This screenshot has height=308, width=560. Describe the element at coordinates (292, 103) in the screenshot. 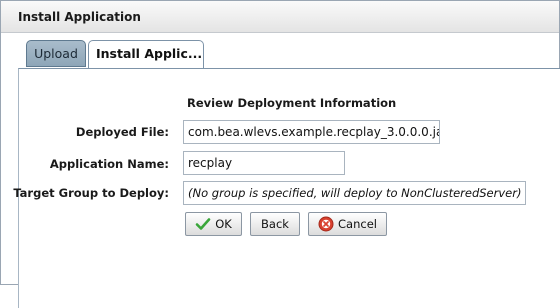

I see `section-heading: Review Deployment Information` at that location.